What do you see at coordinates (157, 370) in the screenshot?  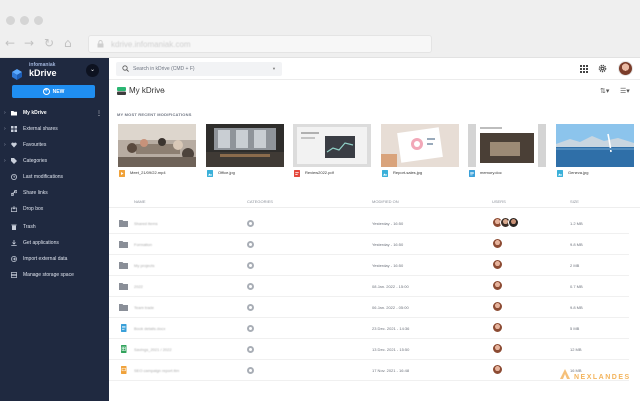 I see `row-file-name: SEO campaign report.ttm` at bounding box center [157, 370].